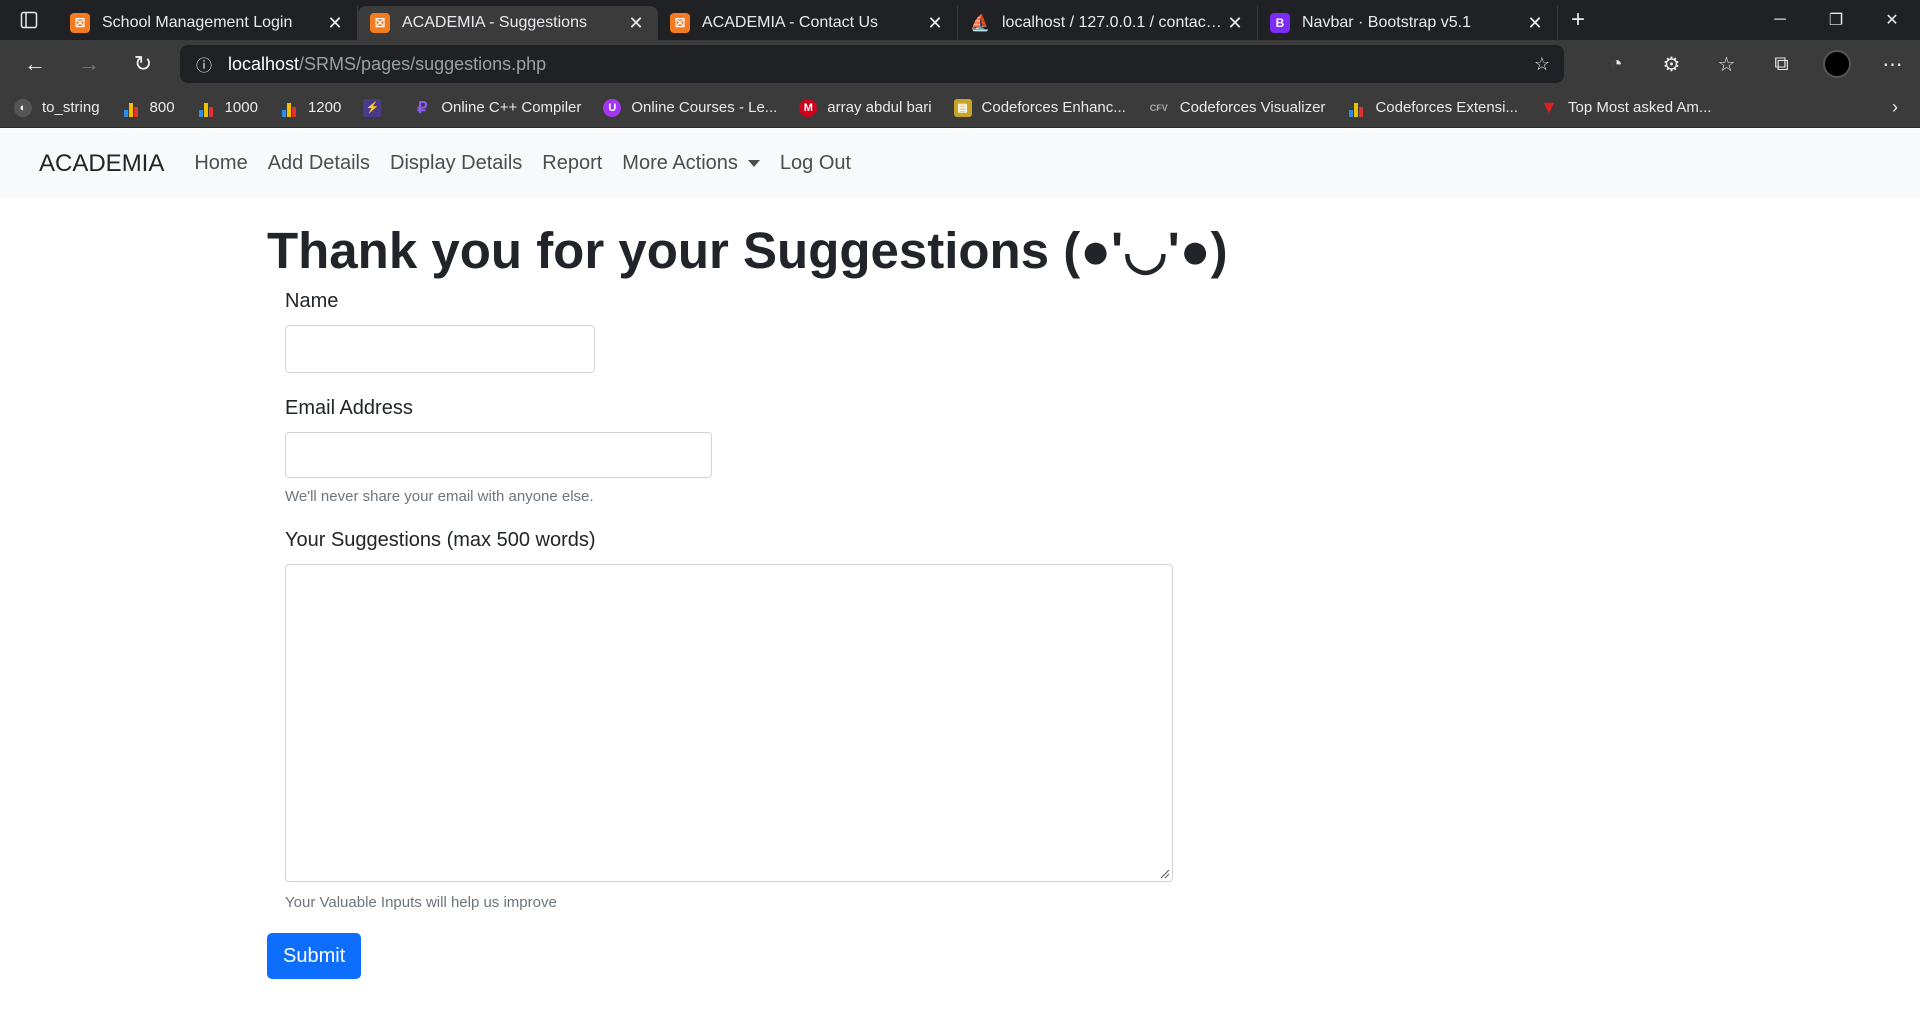 The width and height of the screenshot is (1920, 1030). I want to click on suggestions-label: Your Suggestions (max 500 words), so click(440, 540).